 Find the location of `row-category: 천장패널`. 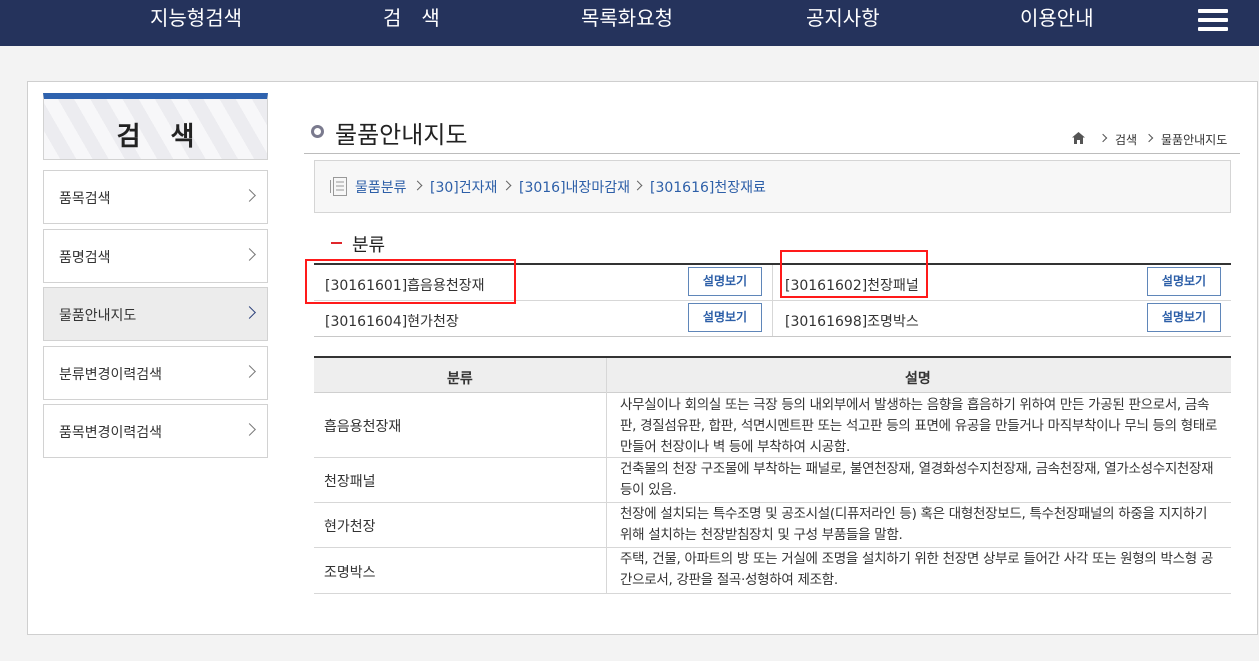

row-category: 천장패널 is located at coordinates (350, 482).